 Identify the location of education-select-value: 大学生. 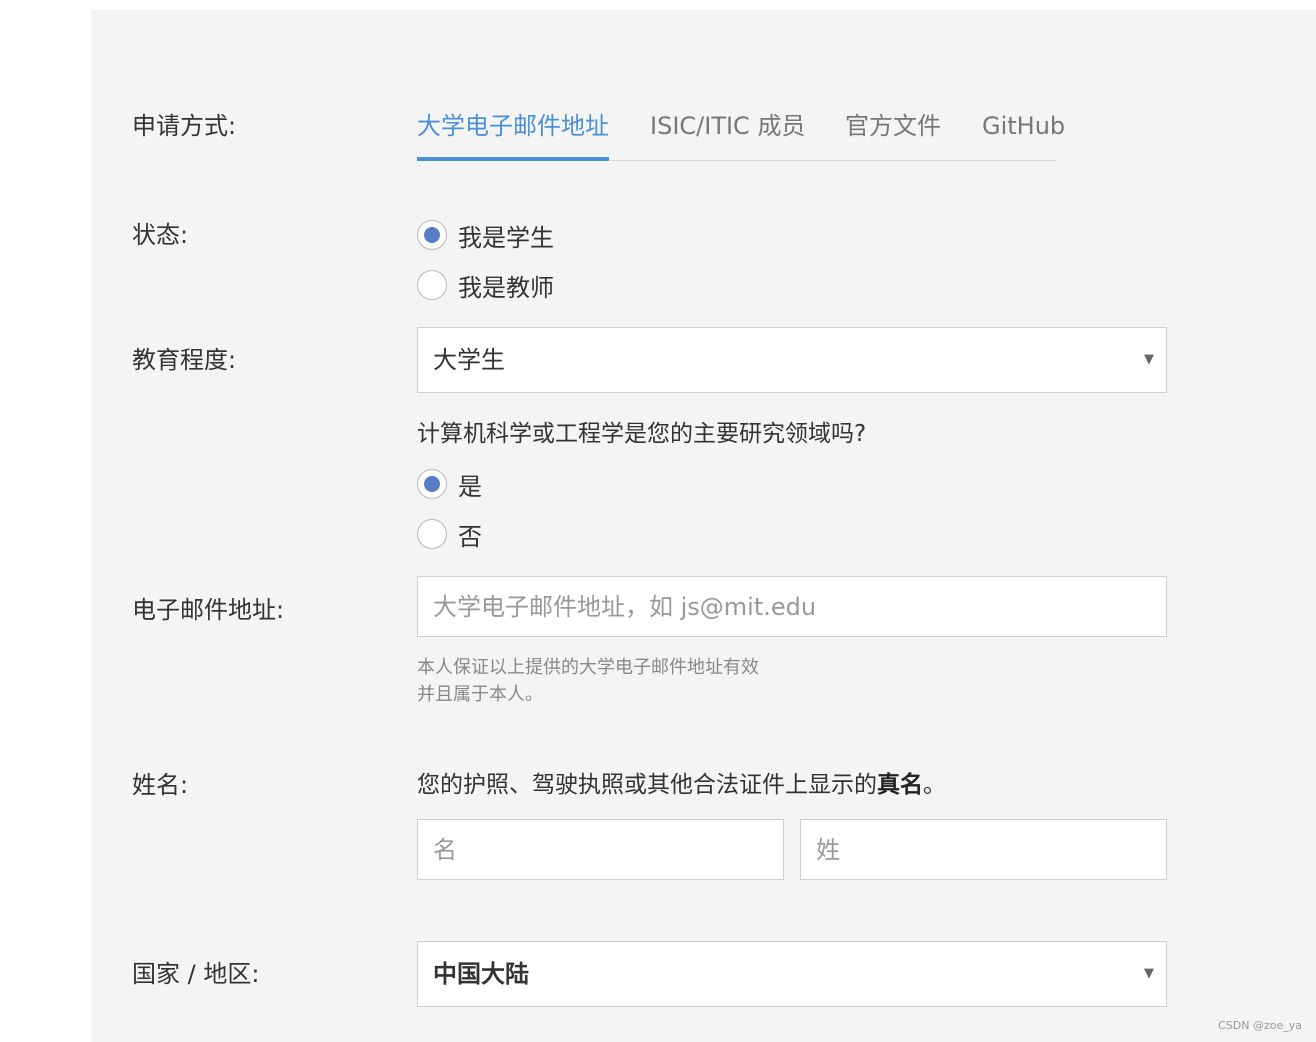
(469, 360).